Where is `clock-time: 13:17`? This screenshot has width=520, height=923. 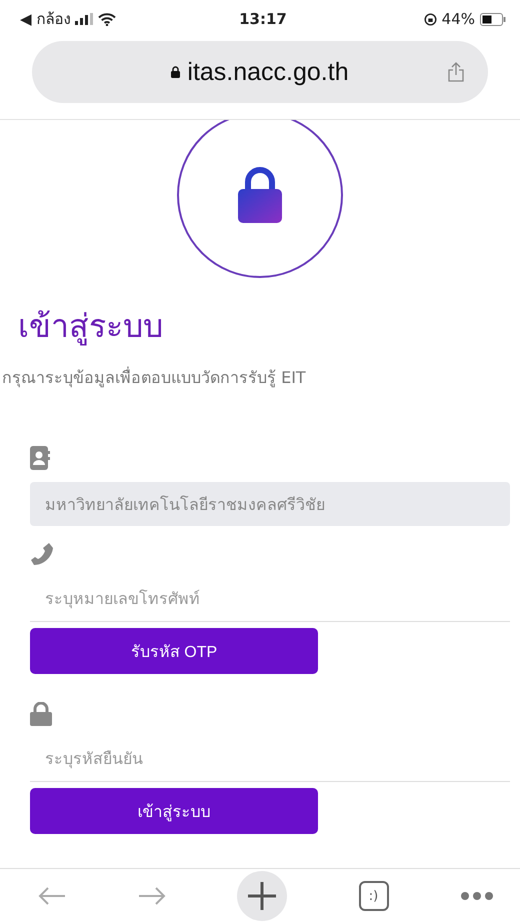 clock-time: 13:17 is located at coordinates (263, 19).